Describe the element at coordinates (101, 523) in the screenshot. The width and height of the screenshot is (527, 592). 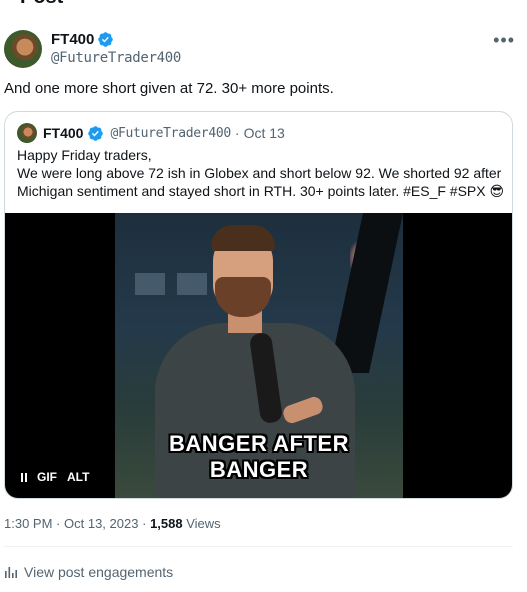
I see `post-date: Oct 13, 2023` at that location.